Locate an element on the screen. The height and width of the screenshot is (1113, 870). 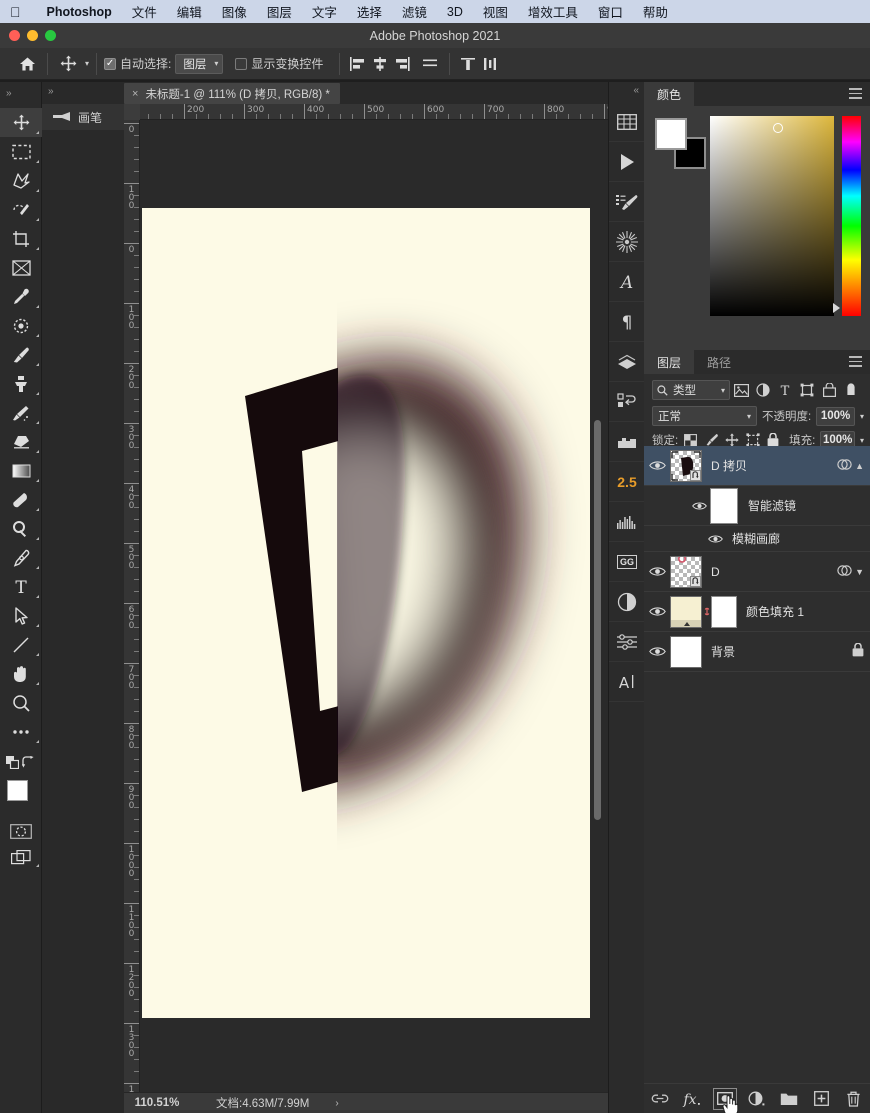
color-swatches is located at coordinates (21, 797).